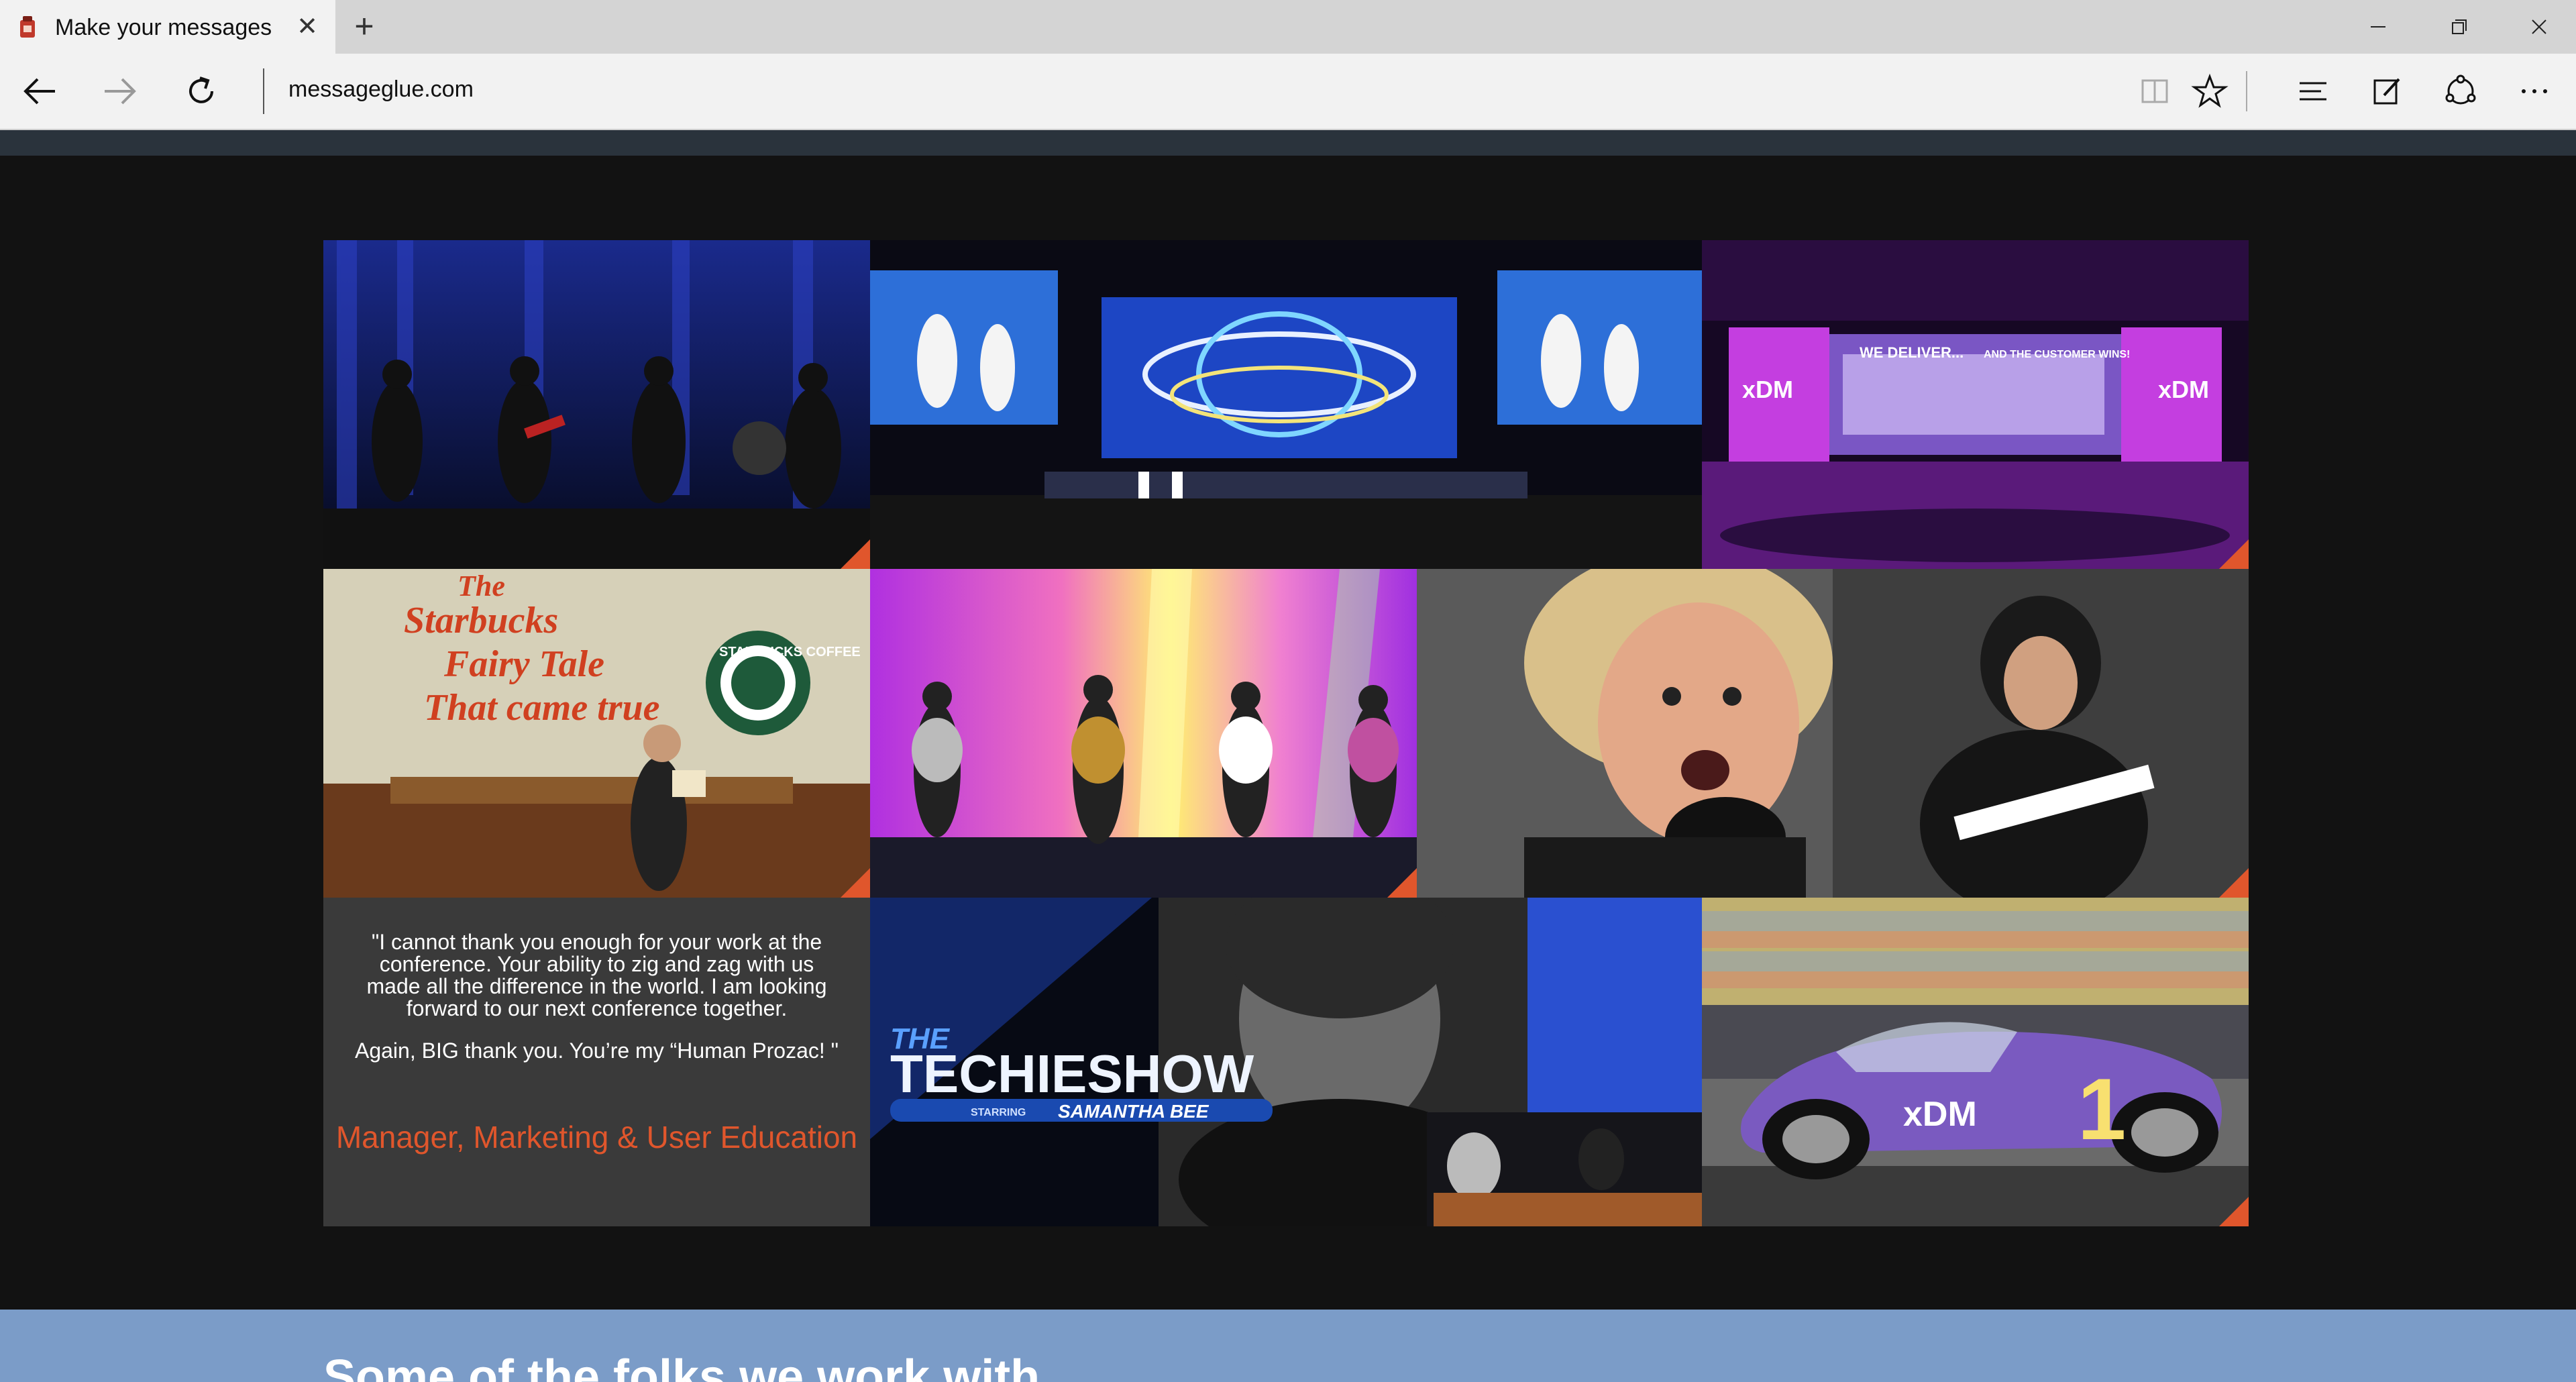 This screenshot has height=1382, width=2576. What do you see at coordinates (2209, 91) in the screenshot?
I see `favorites-star-icon` at bounding box center [2209, 91].